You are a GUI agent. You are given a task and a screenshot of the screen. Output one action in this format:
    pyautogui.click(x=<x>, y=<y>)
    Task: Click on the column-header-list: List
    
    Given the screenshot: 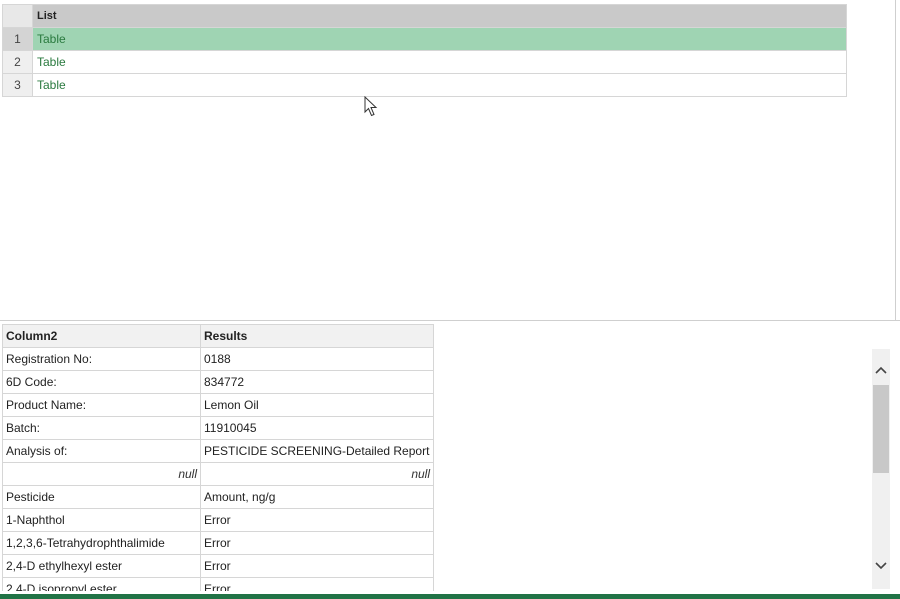 What is the action you would take?
    pyautogui.click(x=439, y=16)
    